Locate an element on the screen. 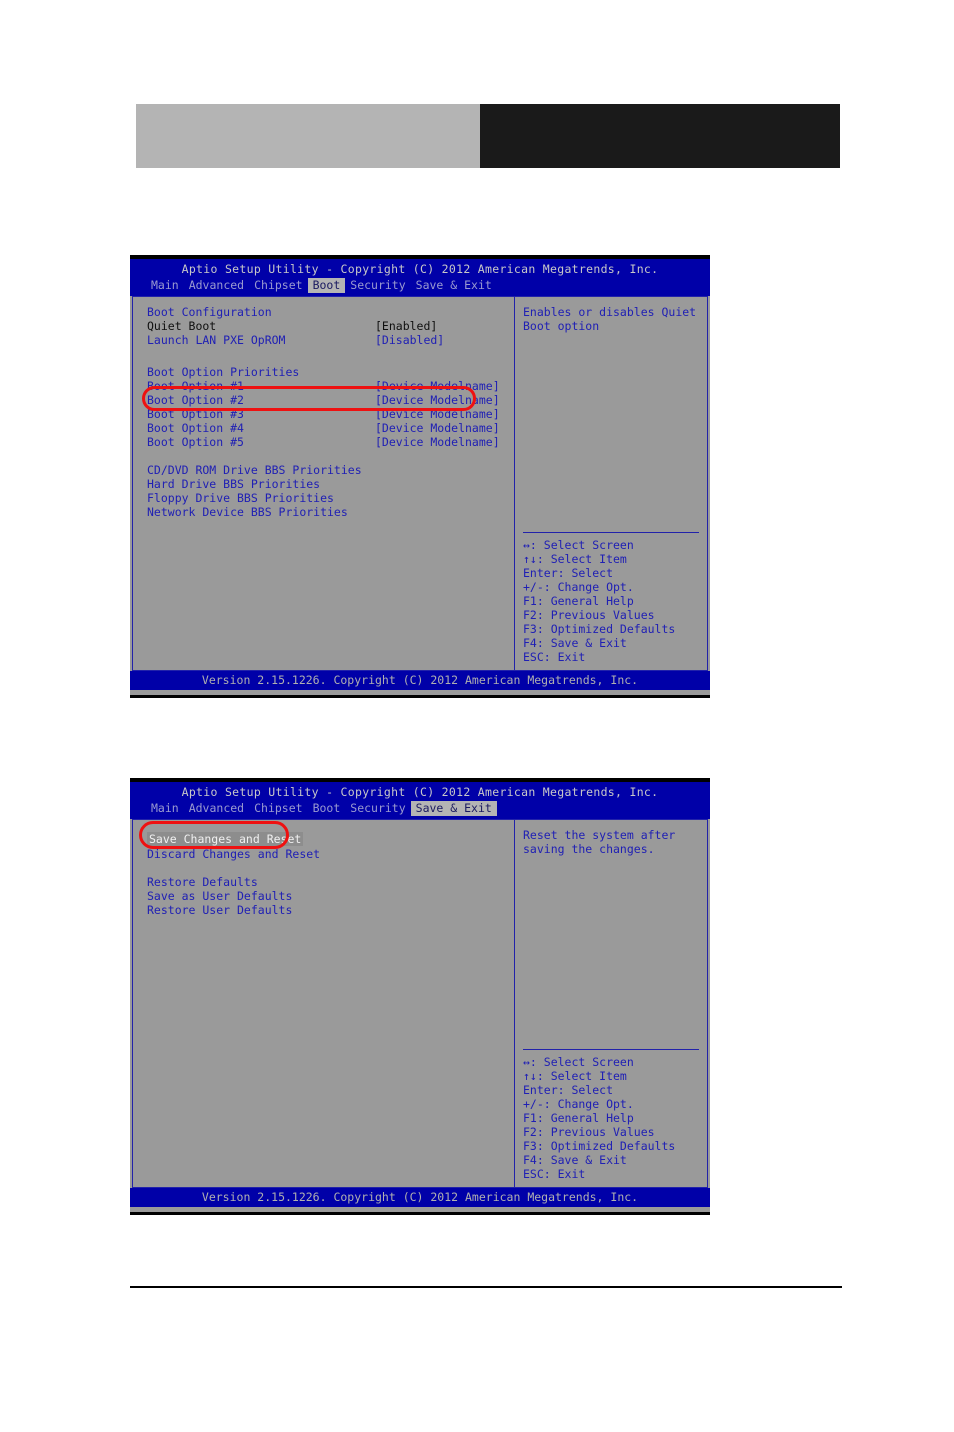  boot-option-4-value: [Device Modelname] is located at coordinates (437, 428).